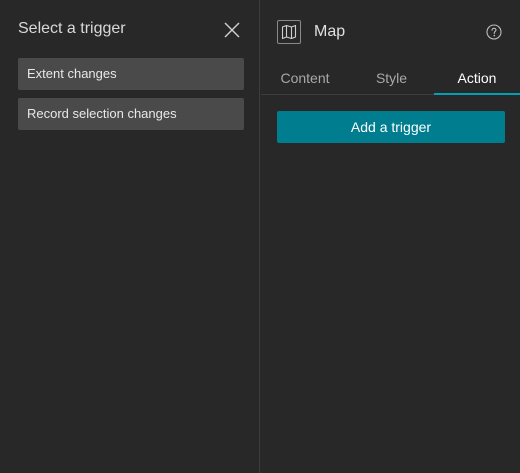 Image resolution: width=520 pixels, height=473 pixels. Describe the element at coordinates (477, 78) in the screenshot. I see `tab-action: Action` at that location.